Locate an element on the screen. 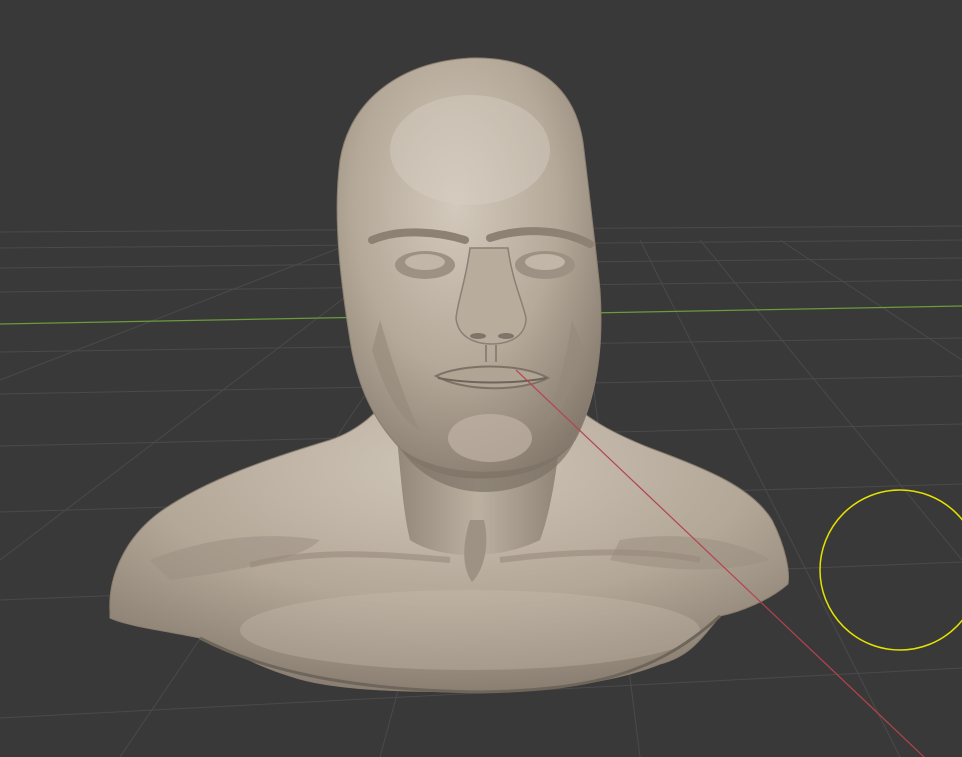 The image size is (962, 757). bust-forehead-highlight is located at coordinates (470, 150).